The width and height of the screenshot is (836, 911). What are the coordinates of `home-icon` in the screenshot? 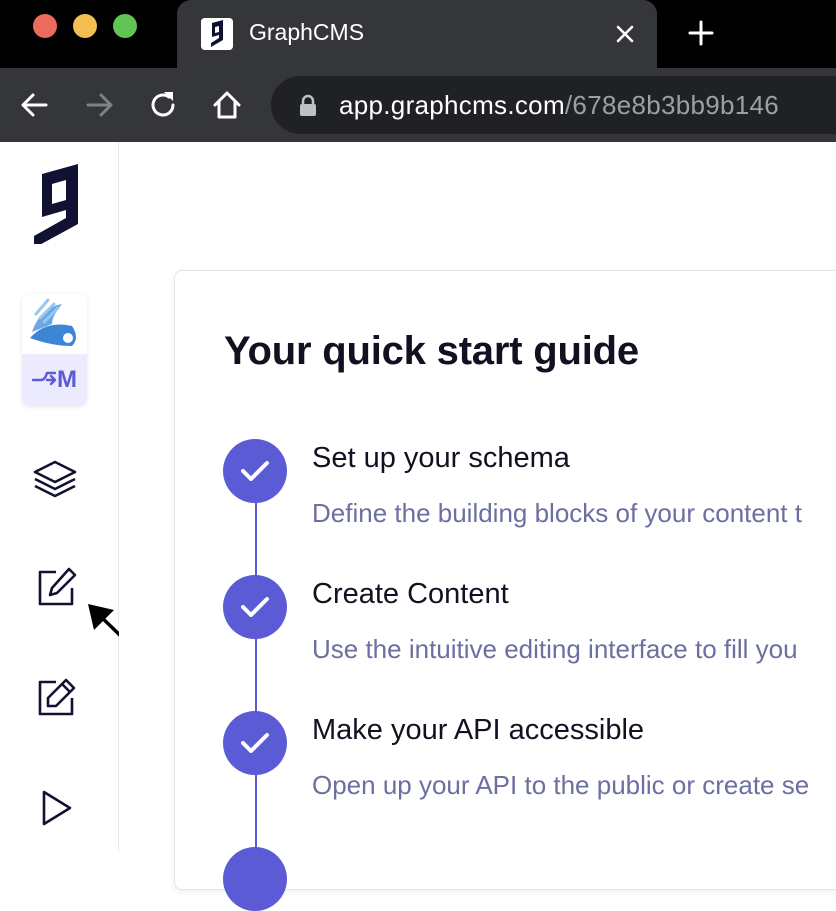 It's located at (227, 105).